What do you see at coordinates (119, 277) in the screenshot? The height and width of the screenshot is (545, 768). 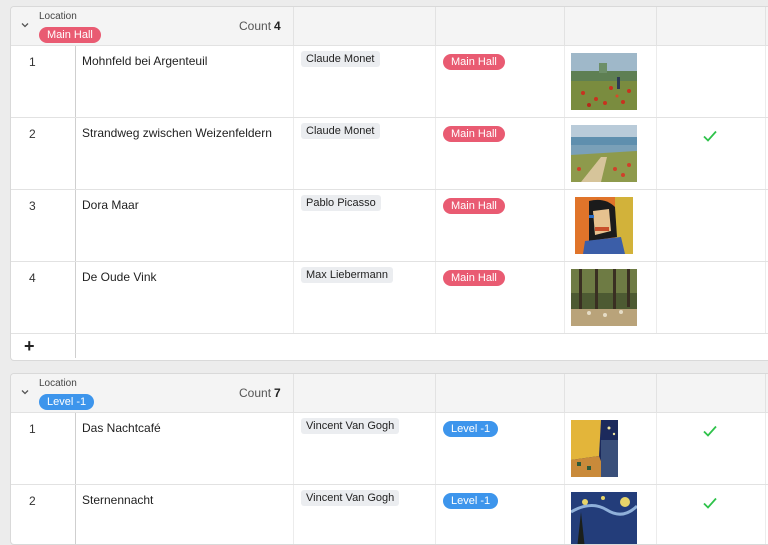 I see `artwork-title: De Oude Vink` at bounding box center [119, 277].